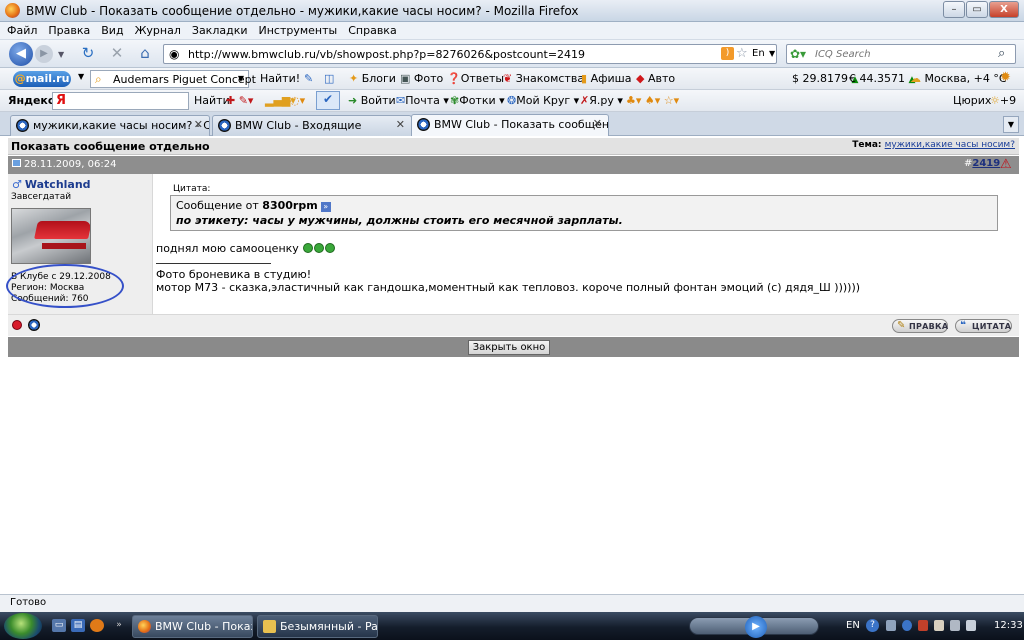 The width and height of the screenshot is (1024, 640). What do you see at coordinates (88, 54) in the screenshot?
I see `reload-button: ↻` at bounding box center [88, 54].